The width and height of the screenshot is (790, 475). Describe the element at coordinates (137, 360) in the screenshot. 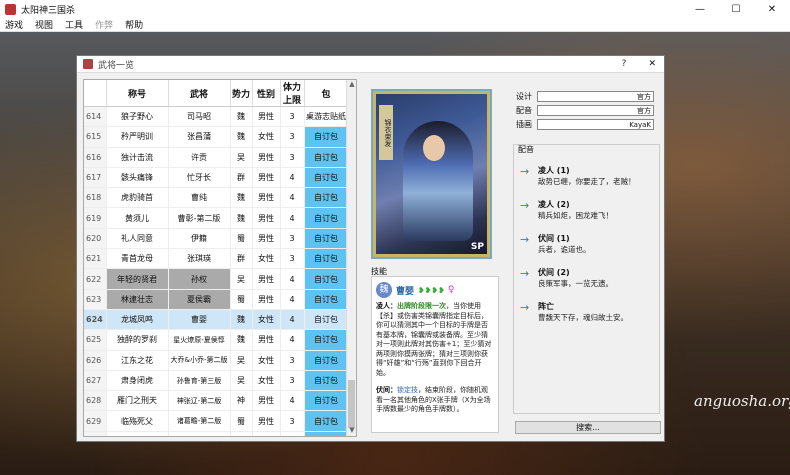

I see `cell-title: 江东之花` at that location.